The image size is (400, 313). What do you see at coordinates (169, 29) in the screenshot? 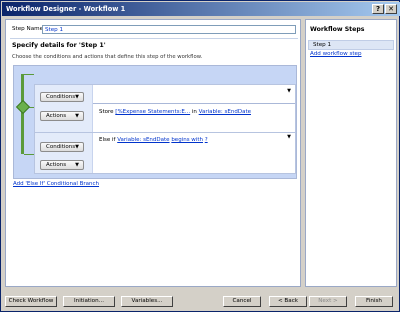
I see `step-name-input` at bounding box center [169, 29].